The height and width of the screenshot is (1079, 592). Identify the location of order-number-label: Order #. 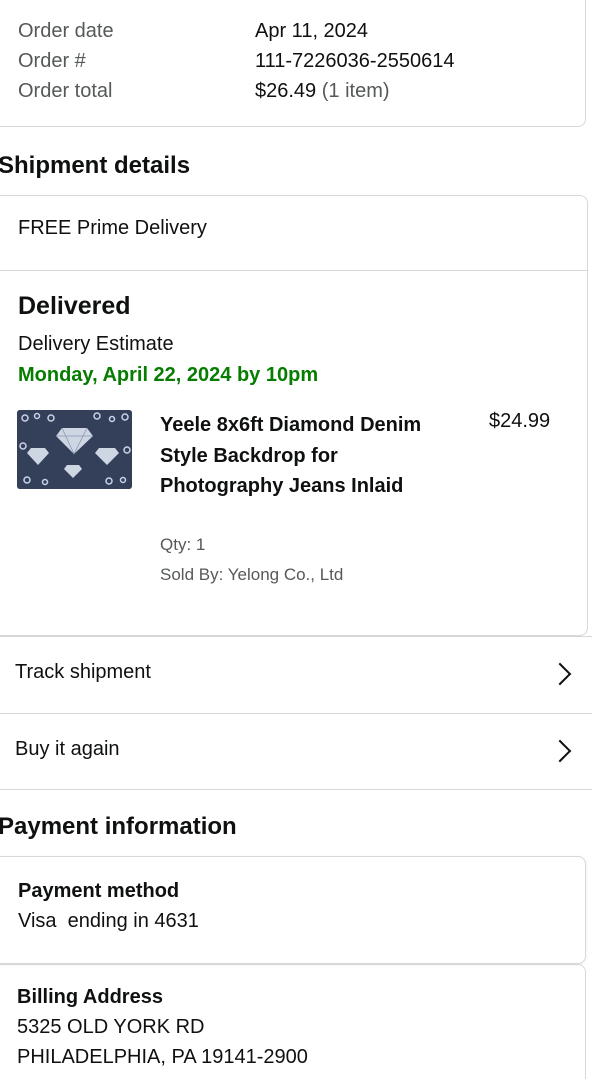
(52, 61).